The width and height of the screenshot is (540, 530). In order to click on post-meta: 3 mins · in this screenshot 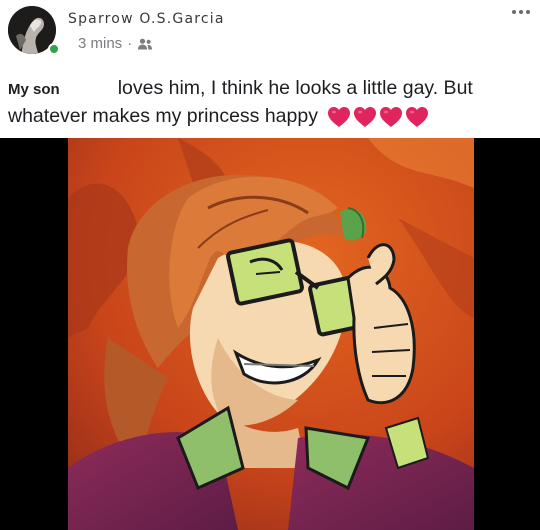, I will do `click(115, 43)`.